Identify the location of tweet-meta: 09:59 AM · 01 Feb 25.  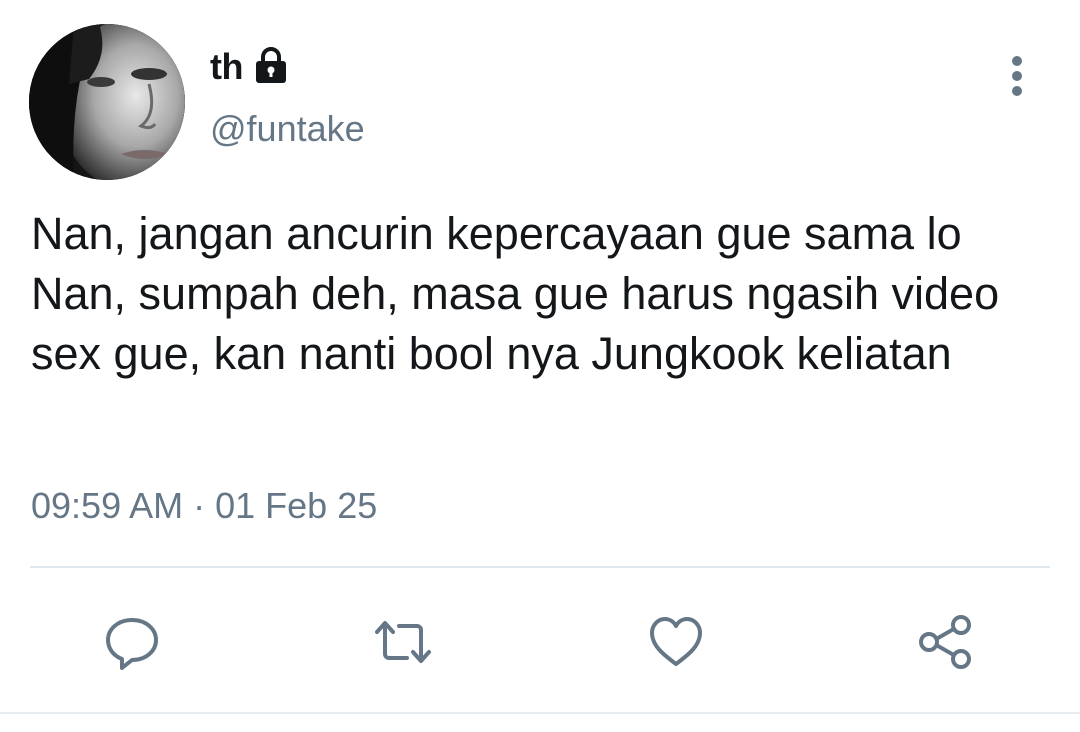
(204, 506).